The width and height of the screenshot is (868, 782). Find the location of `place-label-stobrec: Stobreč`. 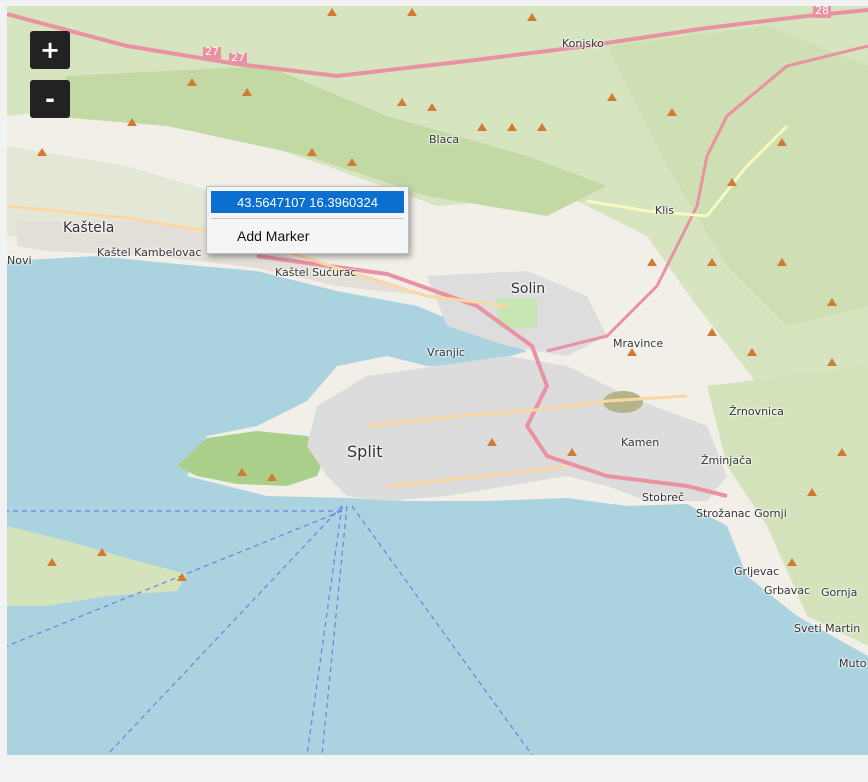

place-label-stobrec: Stobreč is located at coordinates (663, 497).